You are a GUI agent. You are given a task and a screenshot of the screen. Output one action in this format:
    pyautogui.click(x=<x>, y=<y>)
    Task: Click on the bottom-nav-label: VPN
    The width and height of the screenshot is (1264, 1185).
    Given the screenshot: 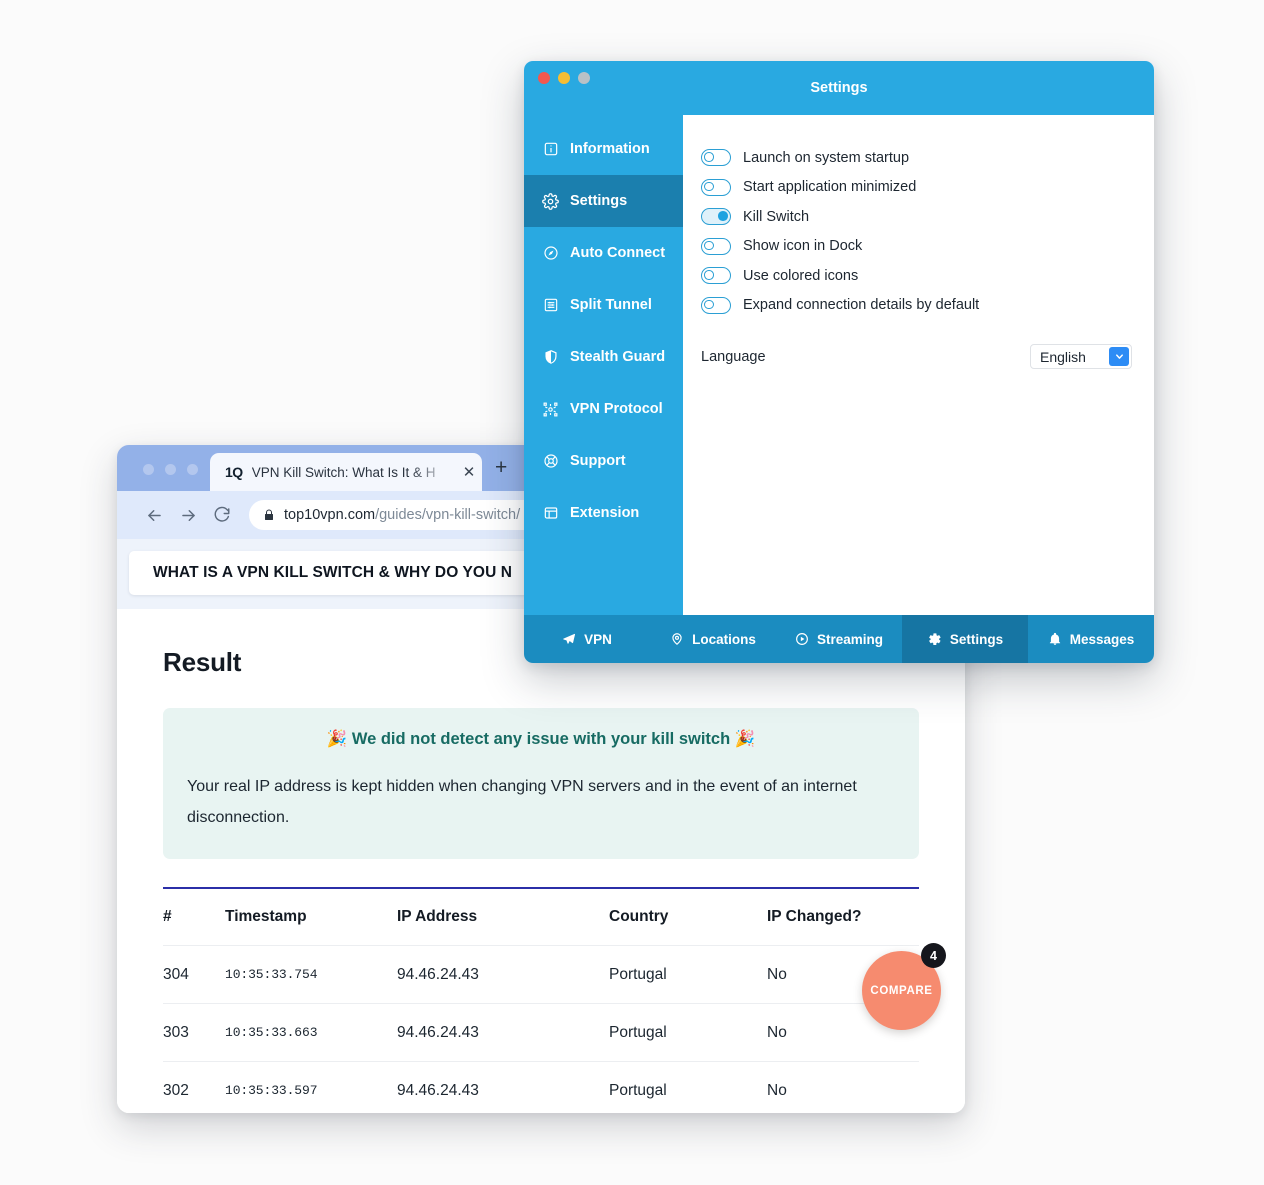 What is the action you would take?
    pyautogui.click(x=598, y=639)
    